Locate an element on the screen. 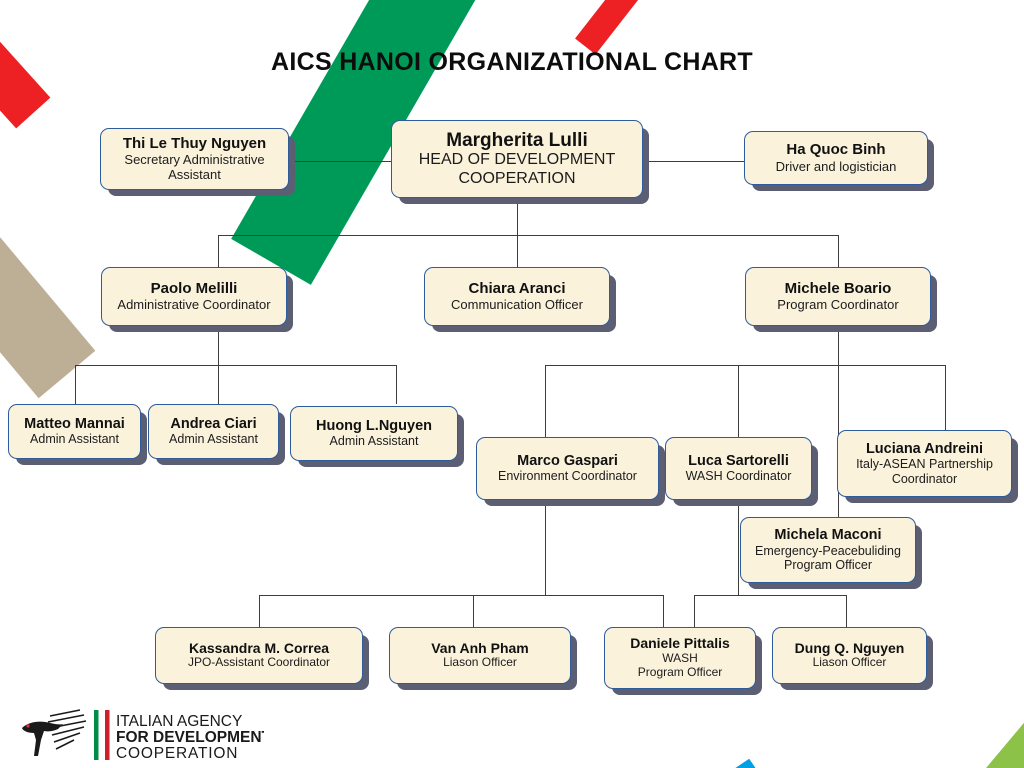 The image size is (1024, 768). connector-drop-environment-coordinator is located at coordinates (545, 401).